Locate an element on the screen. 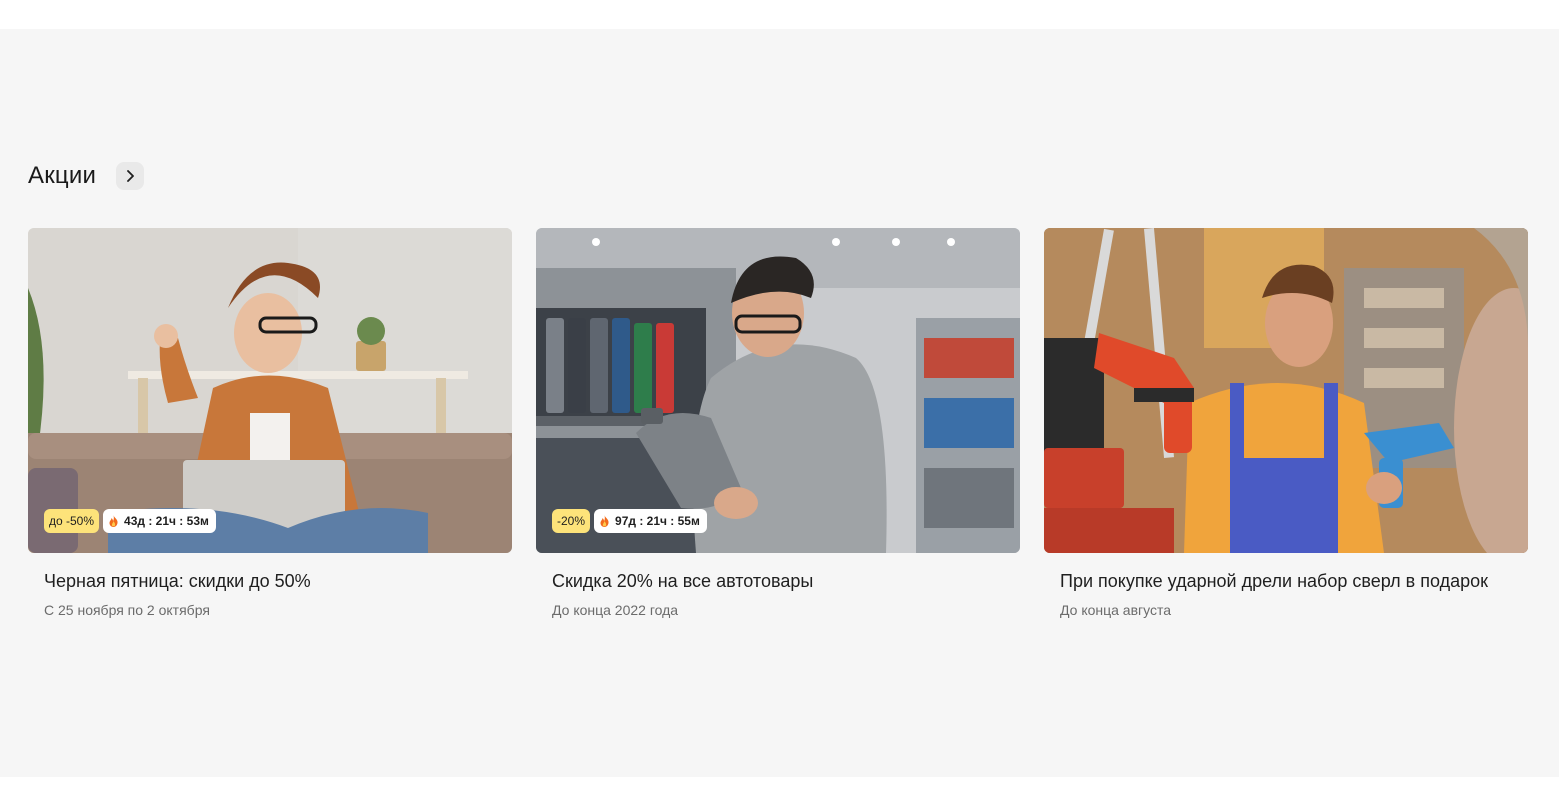 Image resolution: width=1559 pixels, height=801 pixels. promo-period: До конца августа is located at coordinates (1116, 610).